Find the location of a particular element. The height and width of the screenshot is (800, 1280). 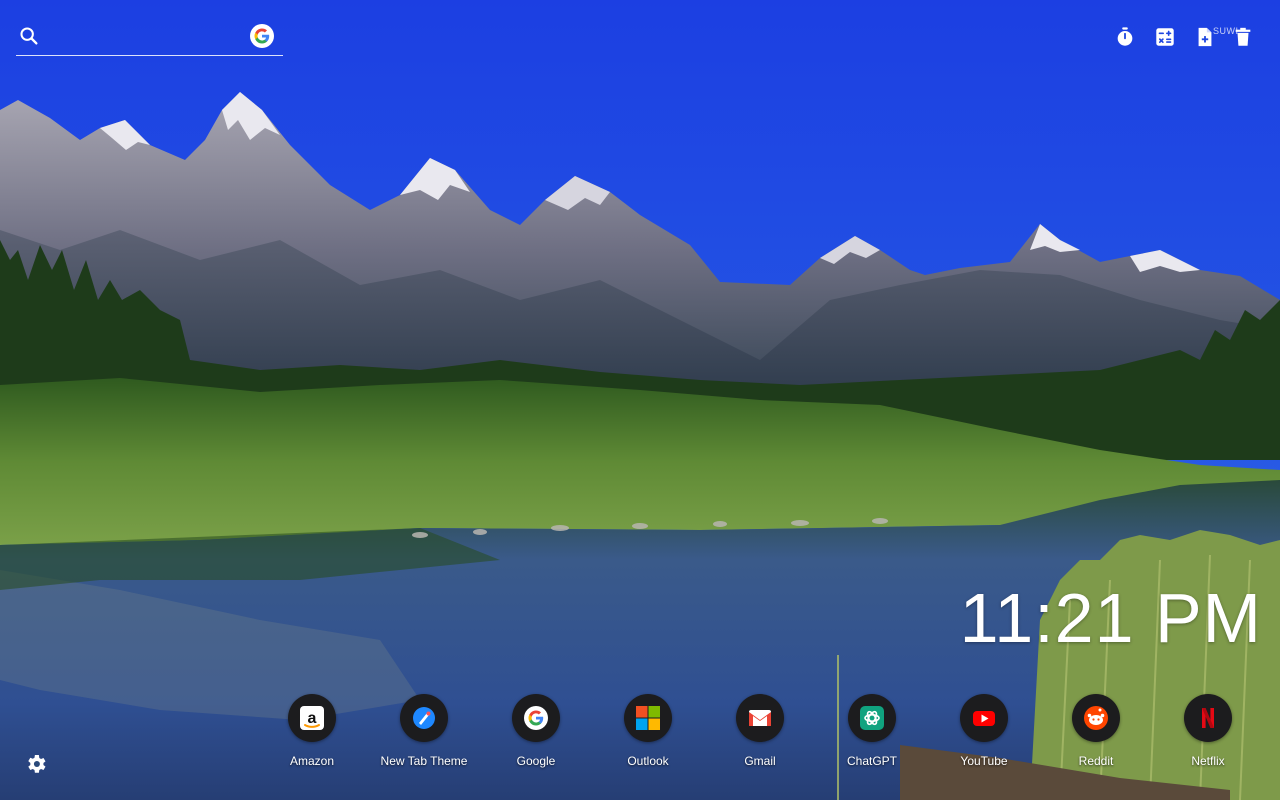

search-icon is located at coordinates (29, 36).